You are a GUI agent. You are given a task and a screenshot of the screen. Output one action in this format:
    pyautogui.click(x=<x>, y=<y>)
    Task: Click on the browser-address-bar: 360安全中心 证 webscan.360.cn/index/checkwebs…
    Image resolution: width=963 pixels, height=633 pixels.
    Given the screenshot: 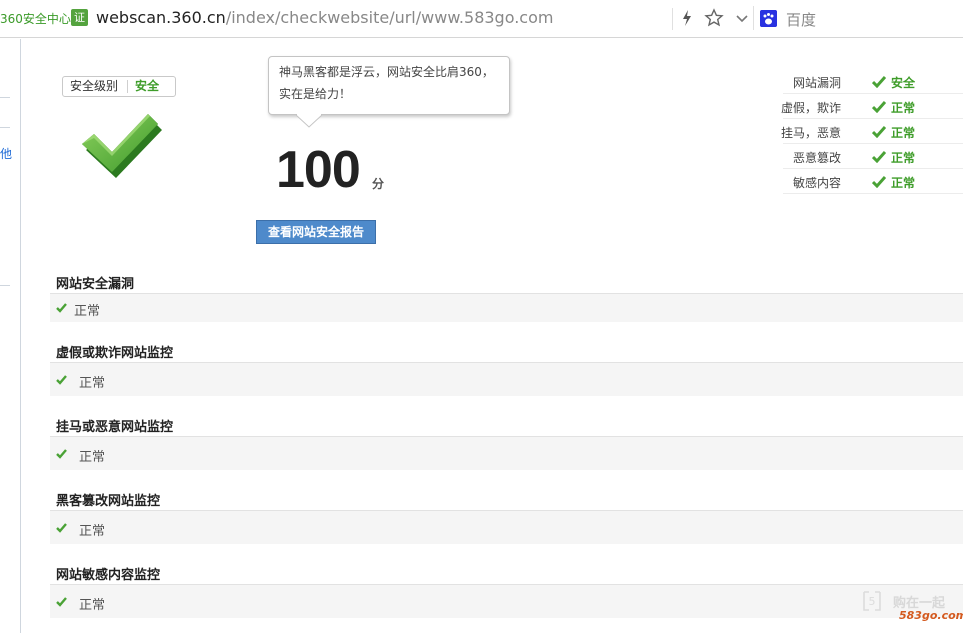 What is the action you would take?
    pyautogui.click(x=481, y=19)
    